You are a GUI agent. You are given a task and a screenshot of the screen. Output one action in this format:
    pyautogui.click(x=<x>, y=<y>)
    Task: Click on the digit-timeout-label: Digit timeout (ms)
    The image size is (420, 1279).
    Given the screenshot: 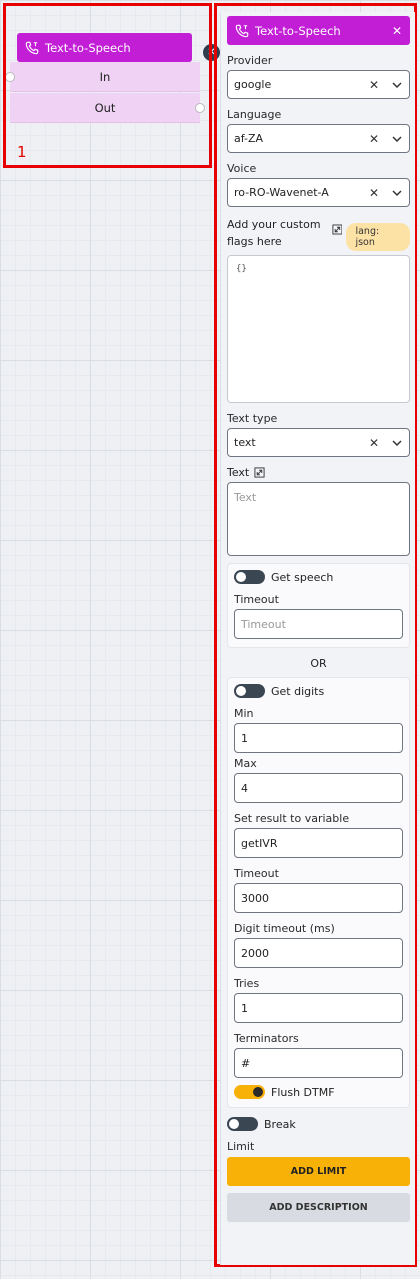 What is the action you would take?
    pyautogui.click(x=284, y=928)
    